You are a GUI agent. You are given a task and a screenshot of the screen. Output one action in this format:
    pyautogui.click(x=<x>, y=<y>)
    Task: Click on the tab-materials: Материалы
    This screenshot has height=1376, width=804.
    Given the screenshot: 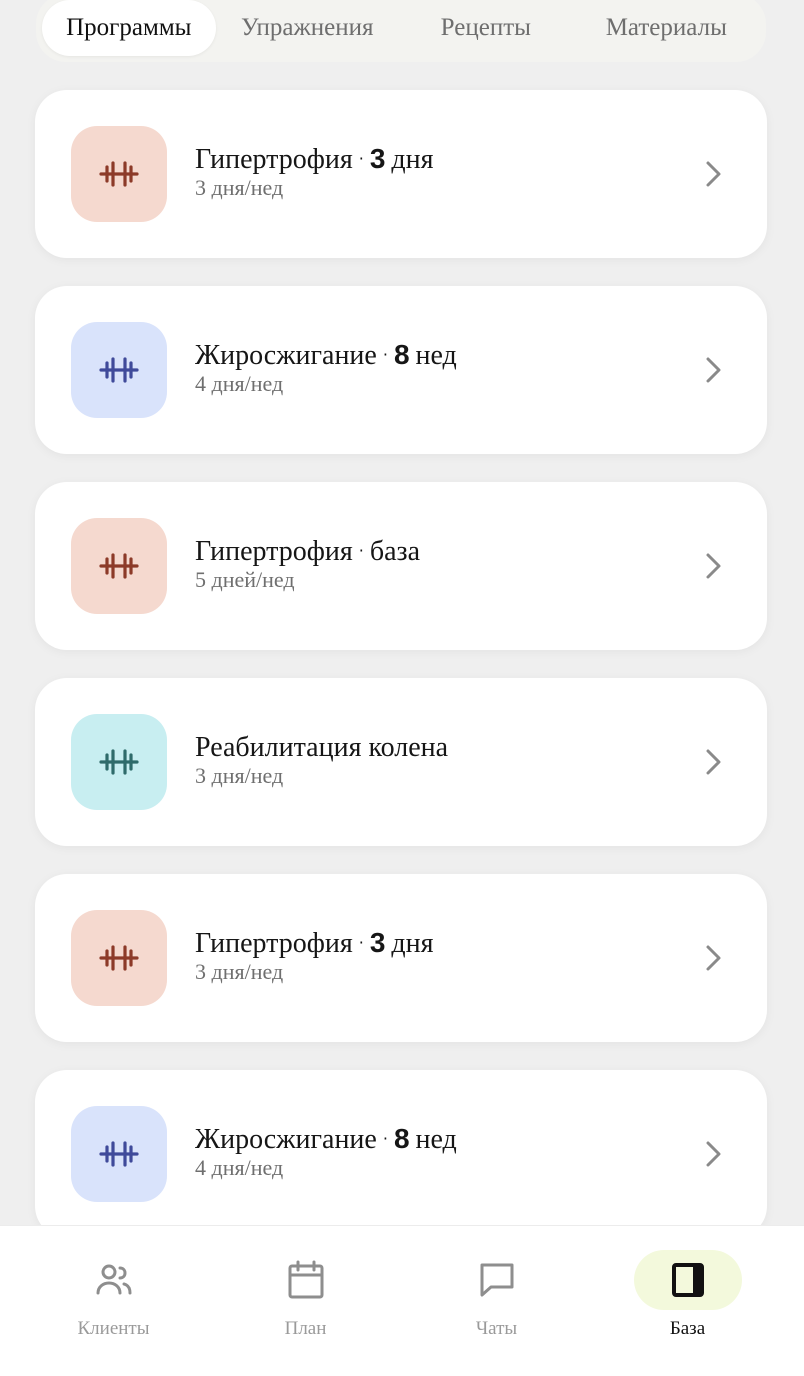 What is the action you would take?
    pyautogui.click(x=666, y=28)
    